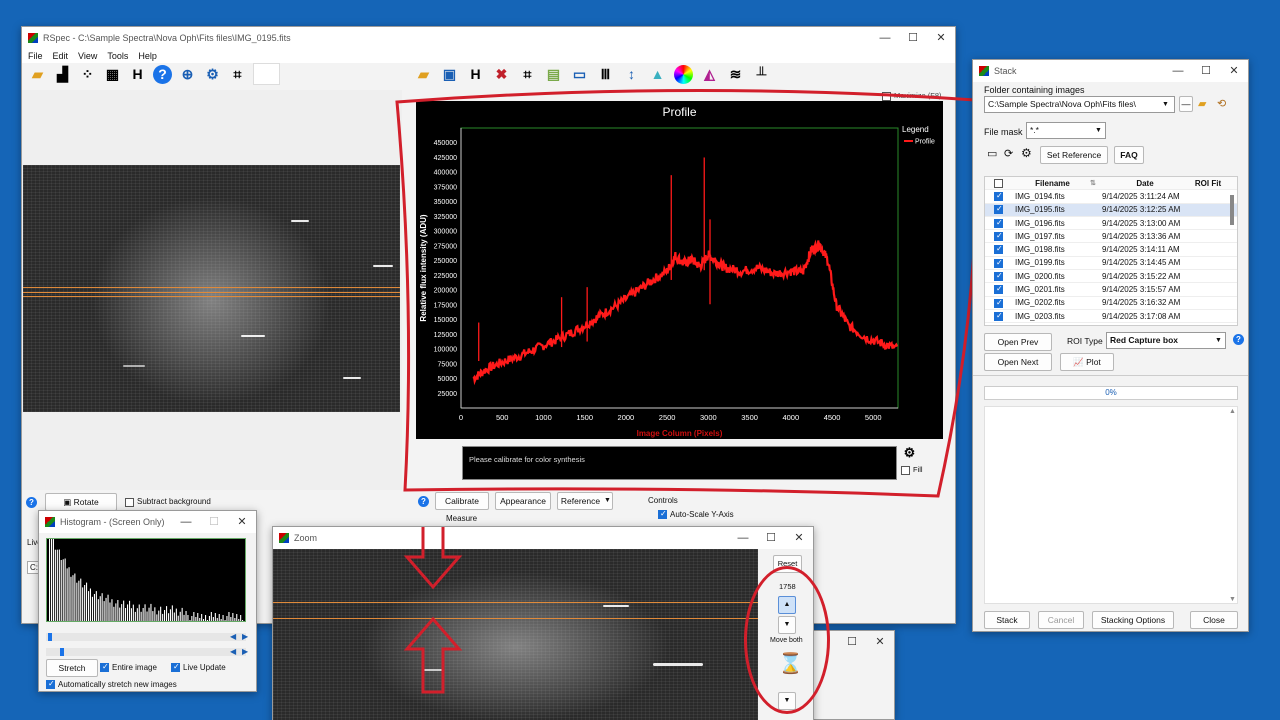 The width and height of the screenshot is (1280, 720). I want to click on remove-button: —, so click(1186, 104).